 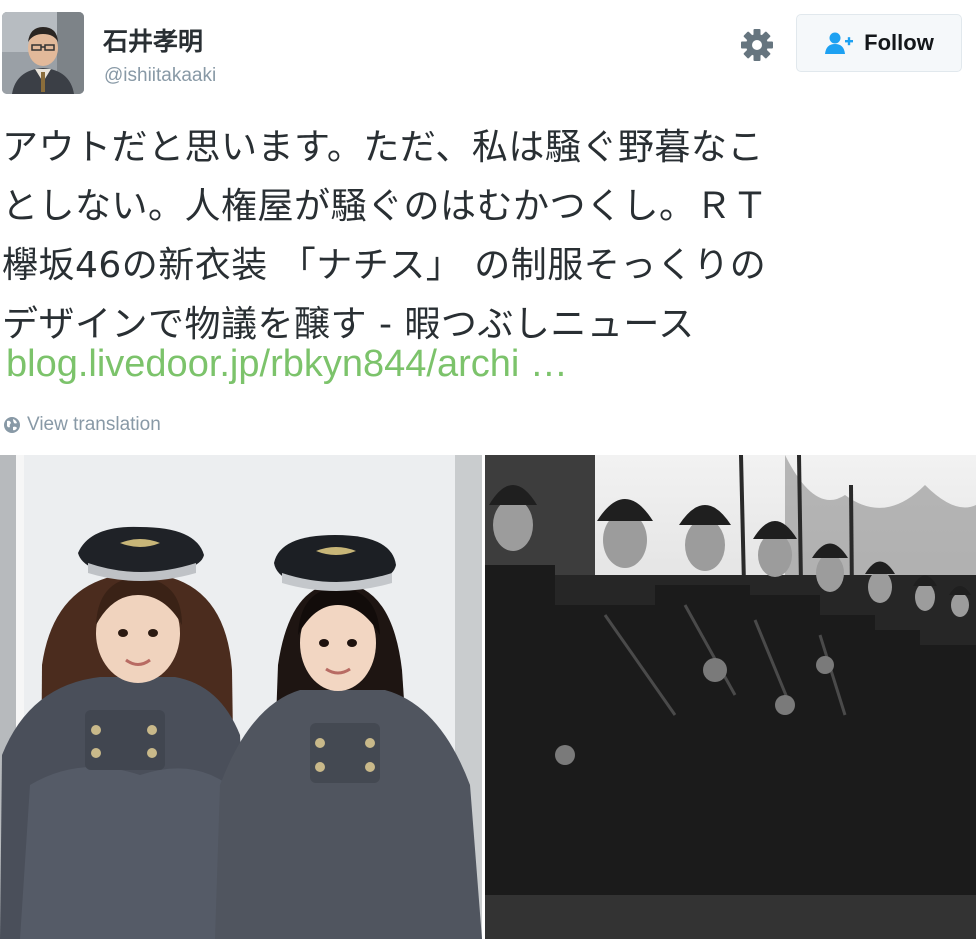 I want to click on avatar-image, so click(x=43, y=53).